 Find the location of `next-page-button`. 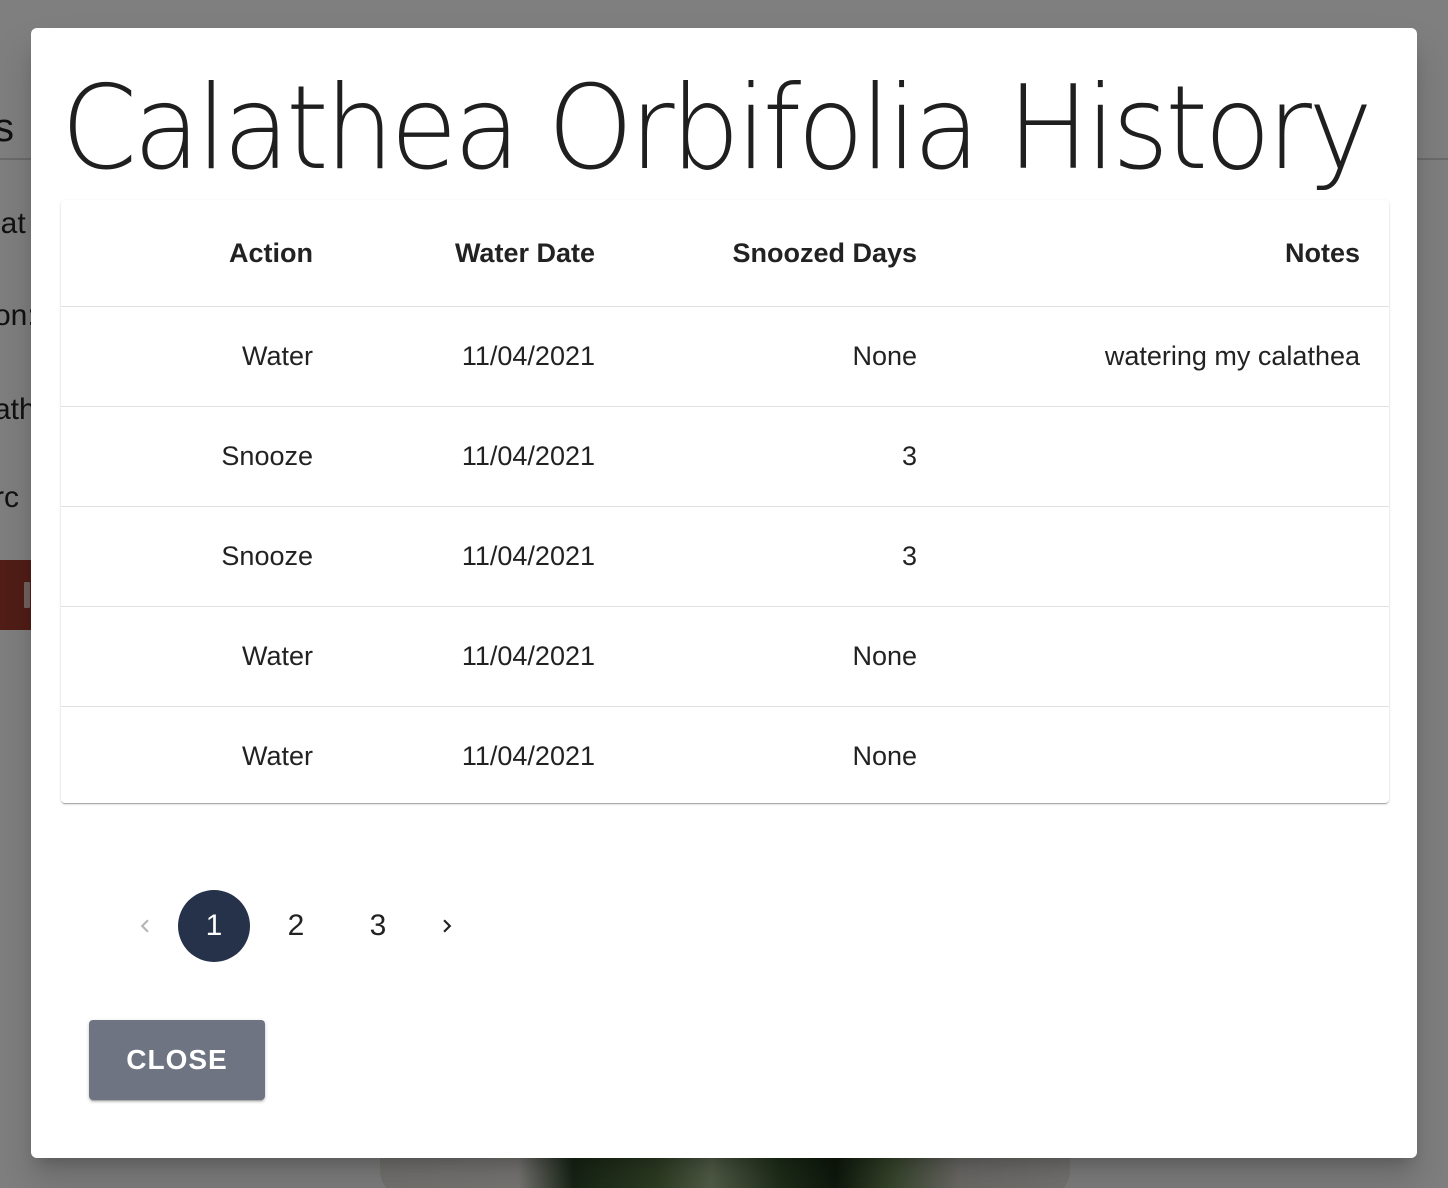

next-page-button is located at coordinates (447, 926).